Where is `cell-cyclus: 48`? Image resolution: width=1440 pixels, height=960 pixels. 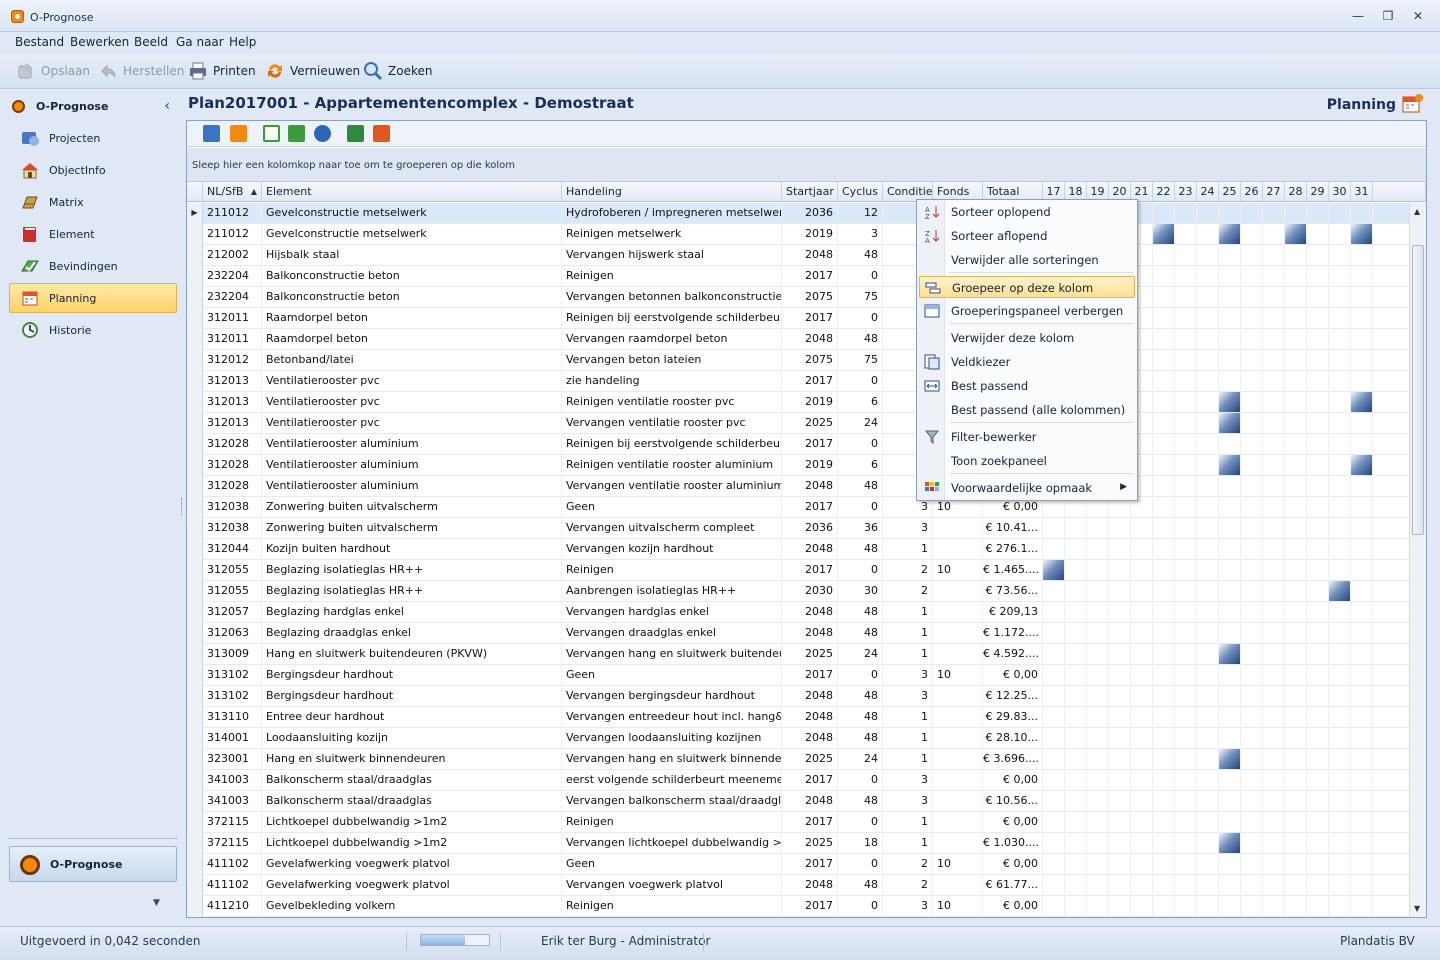
cell-cyclus: 48 is located at coordinates (860, 339).